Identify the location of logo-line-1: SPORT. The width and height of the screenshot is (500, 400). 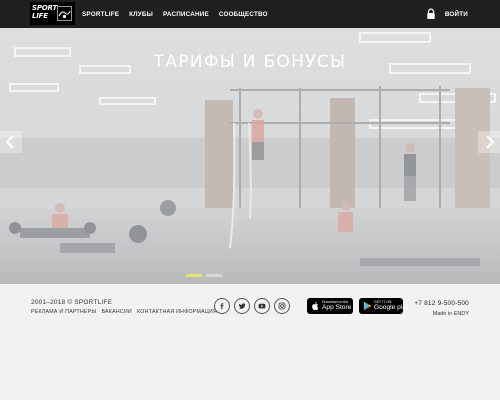
(44, 8).